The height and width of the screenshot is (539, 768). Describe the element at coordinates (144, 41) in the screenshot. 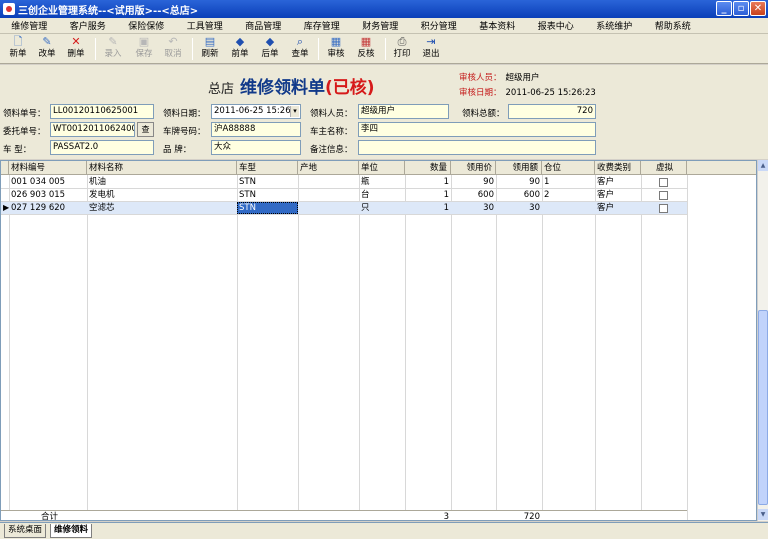

I see `save-disk-icon: ▣` at that location.